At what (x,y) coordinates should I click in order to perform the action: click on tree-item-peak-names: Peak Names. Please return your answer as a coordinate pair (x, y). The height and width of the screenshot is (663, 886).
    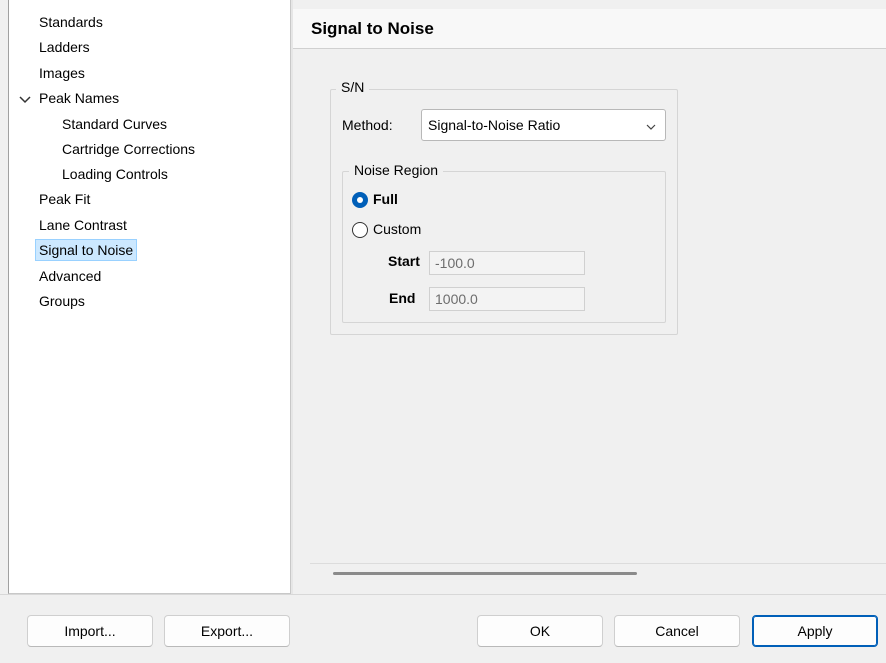
    Looking at the image, I should click on (79, 98).